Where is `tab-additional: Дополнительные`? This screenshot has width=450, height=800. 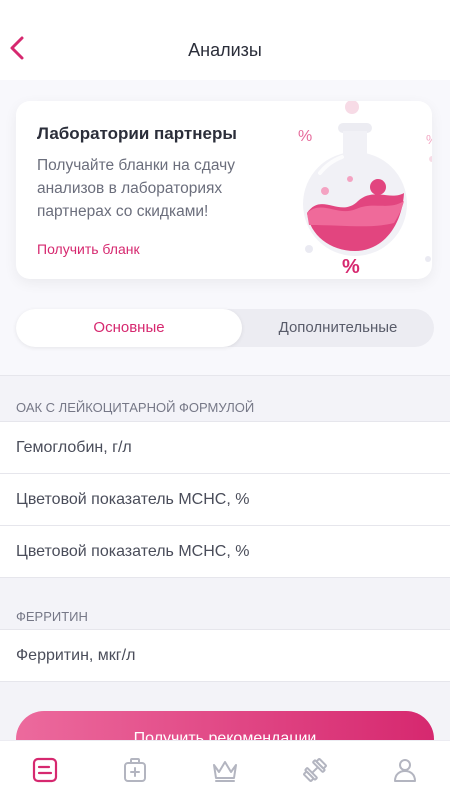
tab-additional: Дополнительные is located at coordinates (338, 328).